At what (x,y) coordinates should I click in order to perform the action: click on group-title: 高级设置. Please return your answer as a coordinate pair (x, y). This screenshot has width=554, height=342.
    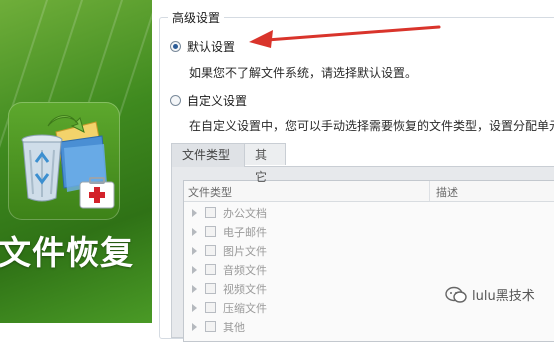
    Looking at the image, I should click on (196, 17).